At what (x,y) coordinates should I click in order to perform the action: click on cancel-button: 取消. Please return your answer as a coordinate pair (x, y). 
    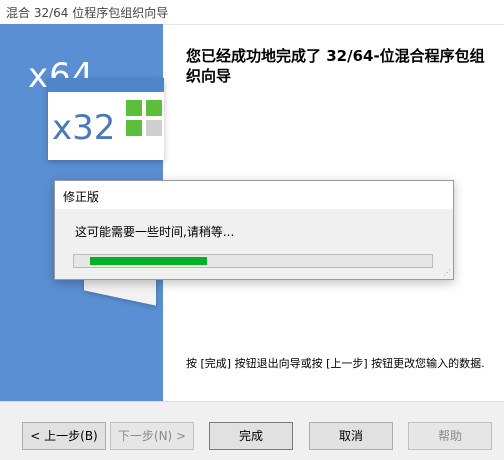
    Looking at the image, I should click on (351, 436).